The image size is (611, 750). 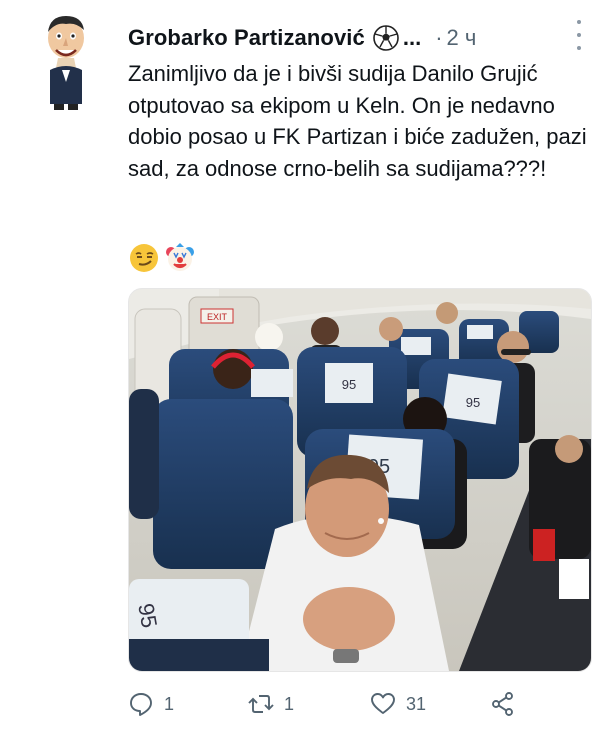 I want to click on svg-text: EXIT, so click(x=217, y=317).